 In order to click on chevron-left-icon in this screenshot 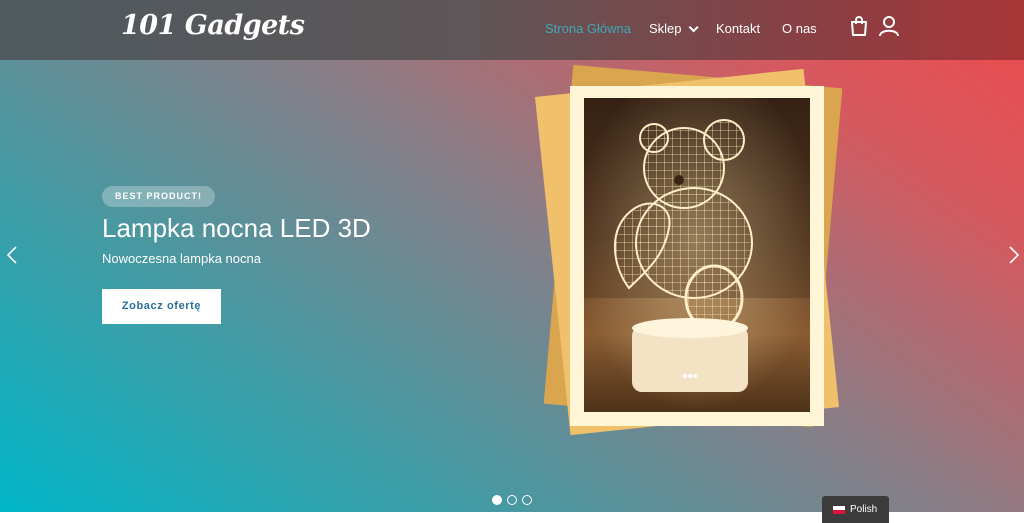, I will do `click(12, 255)`.